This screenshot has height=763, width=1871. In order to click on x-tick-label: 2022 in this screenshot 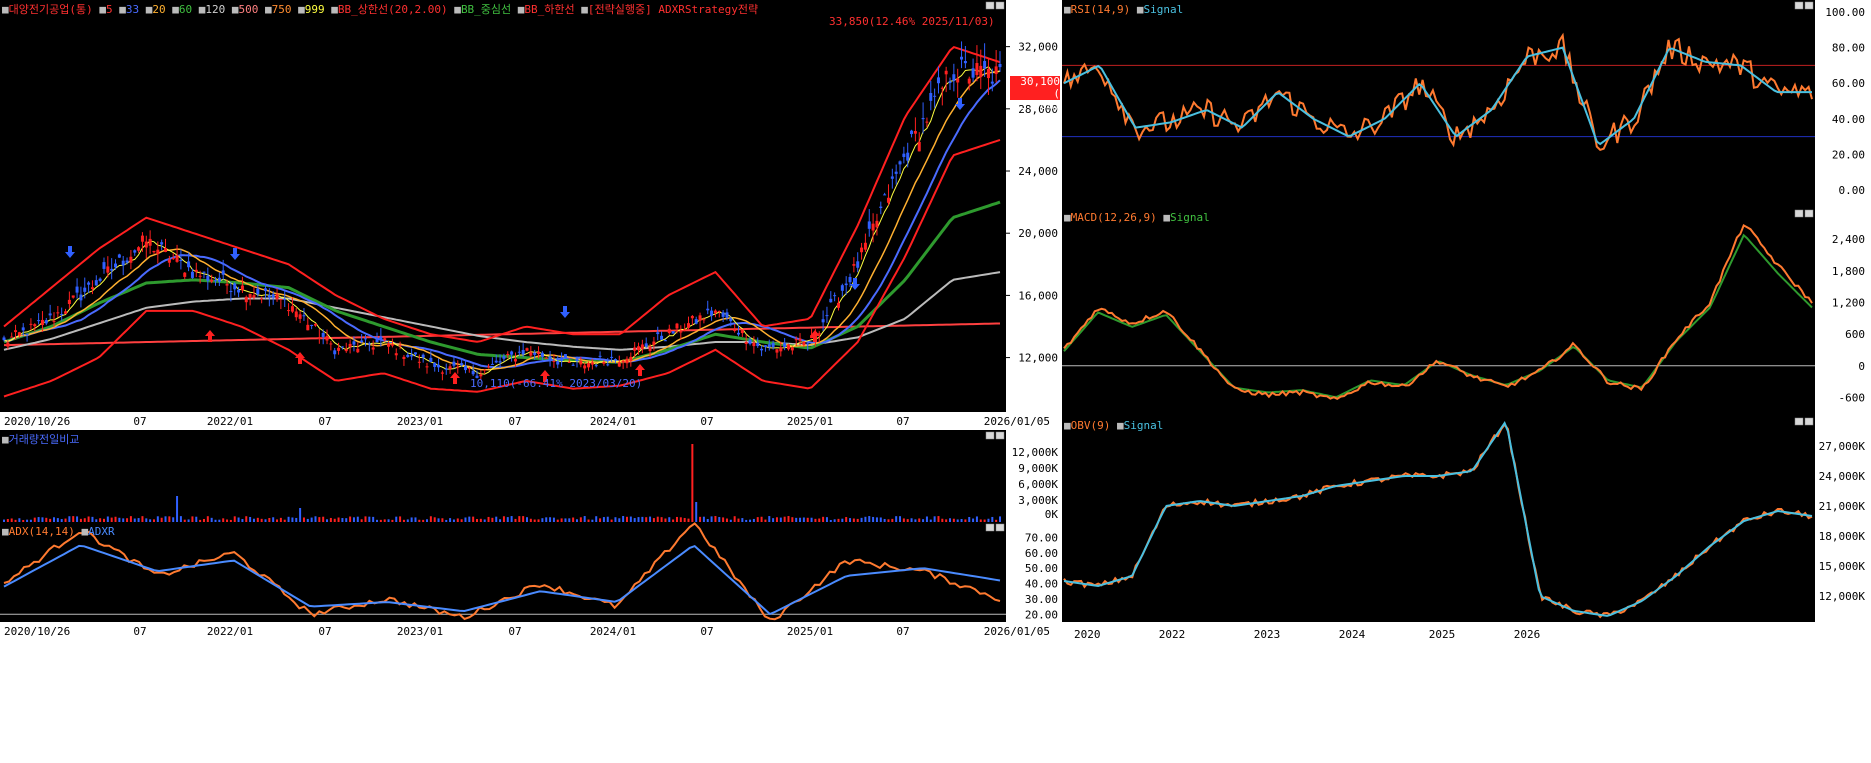, I will do `click(1172, 634)`.